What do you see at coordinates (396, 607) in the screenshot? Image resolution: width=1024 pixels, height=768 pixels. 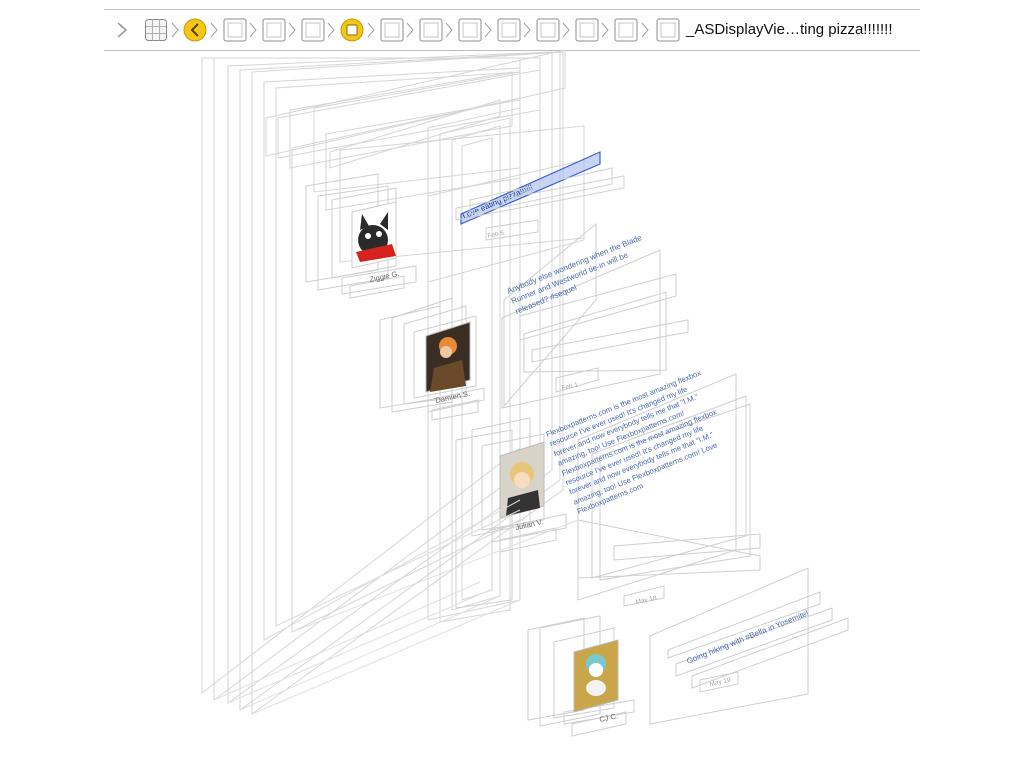 I see `layer-edges` at bounding box center [396, 607].